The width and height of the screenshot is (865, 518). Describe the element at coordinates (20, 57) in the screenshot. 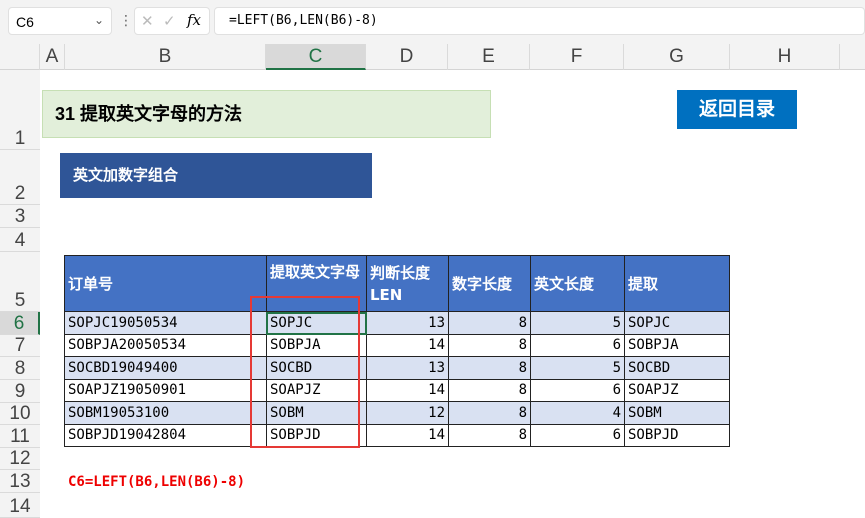

I see `select-all` at that location.